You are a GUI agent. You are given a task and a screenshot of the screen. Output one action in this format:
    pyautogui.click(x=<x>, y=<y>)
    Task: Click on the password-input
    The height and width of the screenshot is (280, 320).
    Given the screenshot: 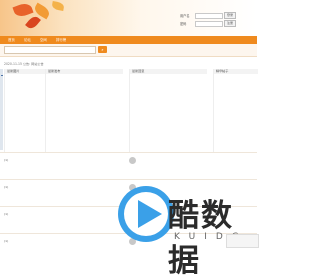 What is the action you would take?
    pyautogui.click(x=209, y=23)
    